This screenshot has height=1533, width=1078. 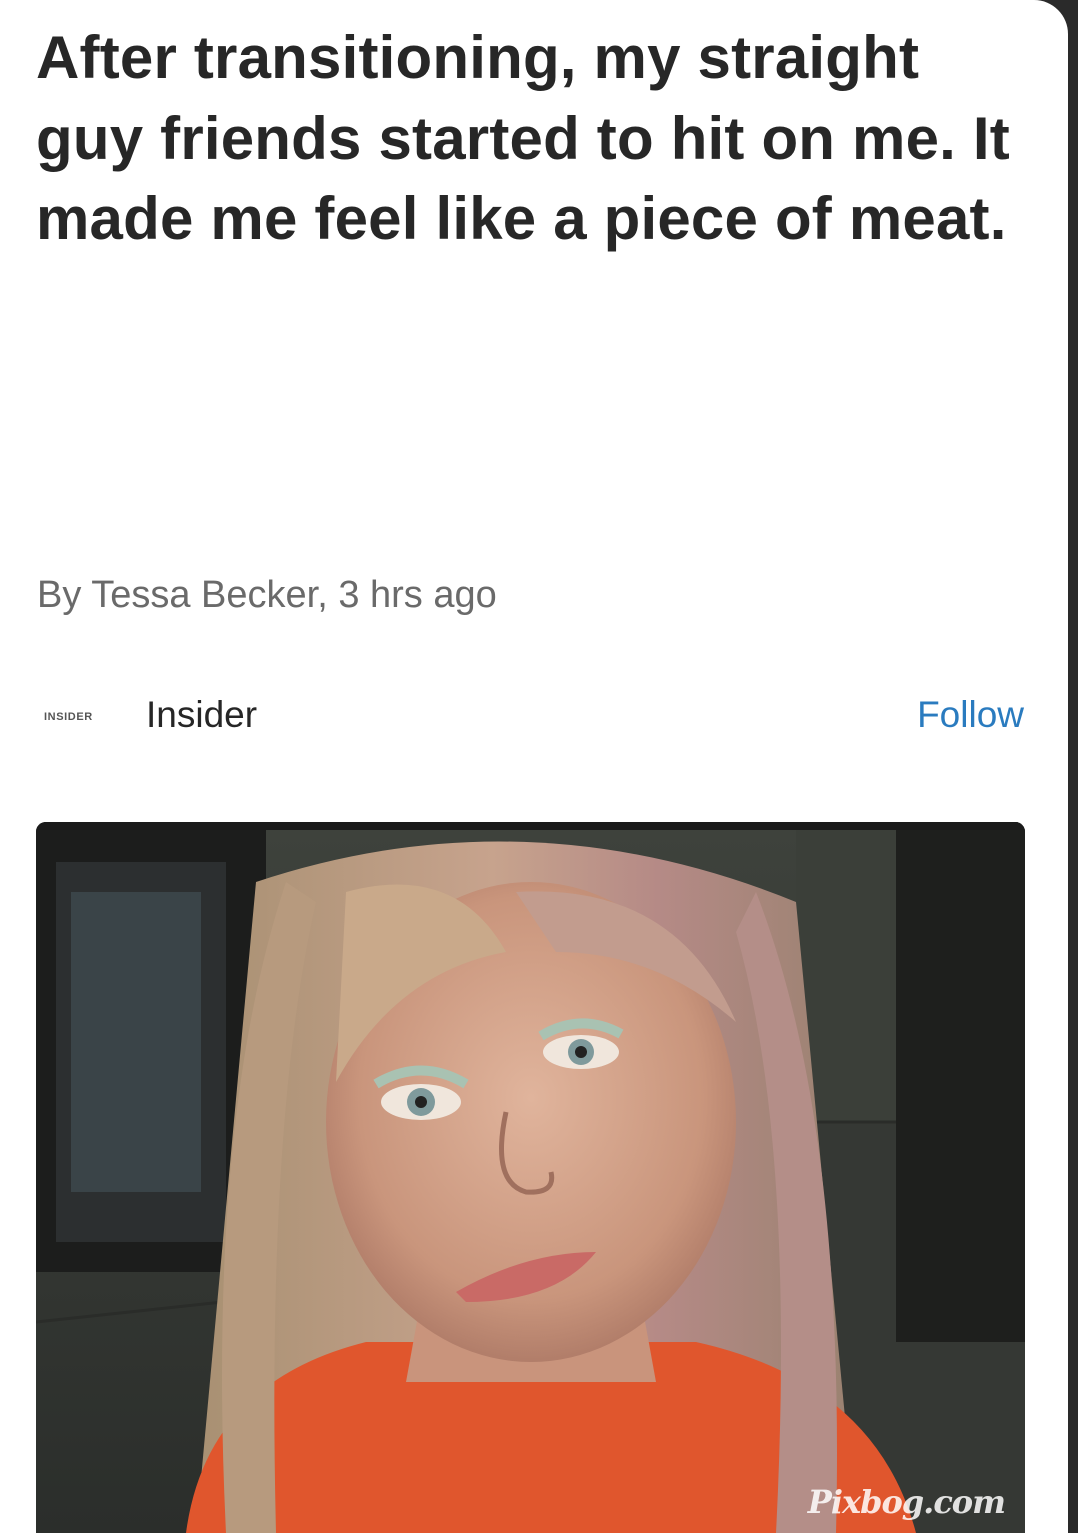 What do you see at coordinates (530, 718) in the screenshot?
I see `publisher-row: INSIDER Insider Follow` at bounding box center [530, 718].